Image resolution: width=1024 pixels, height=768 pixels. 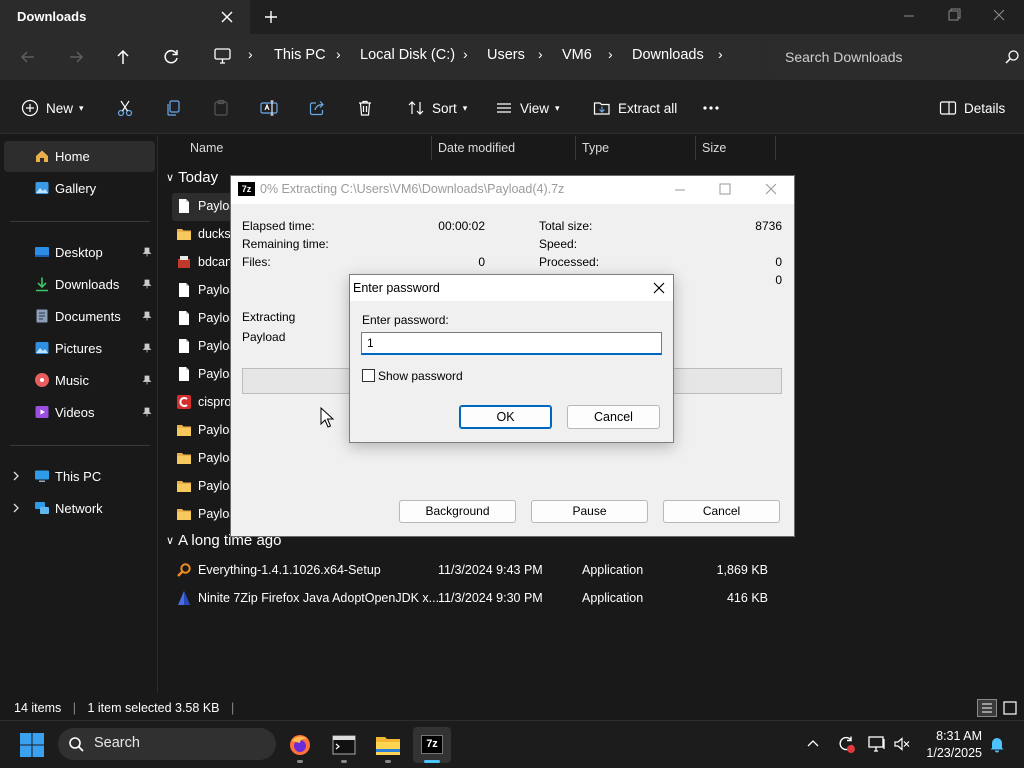 I want to click on sidebar-item-music: Music, so click(x=79, y=380).